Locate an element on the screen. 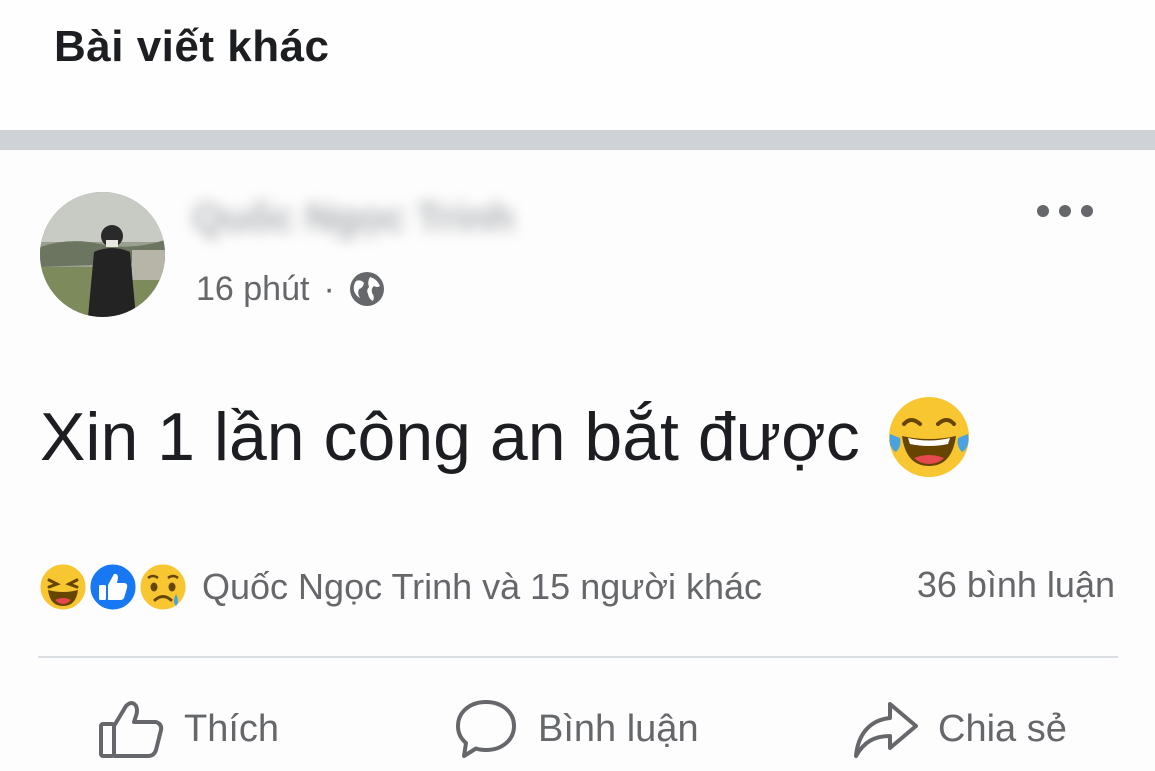  post-meta: 16 phút · is located at coordinates (291, 289).